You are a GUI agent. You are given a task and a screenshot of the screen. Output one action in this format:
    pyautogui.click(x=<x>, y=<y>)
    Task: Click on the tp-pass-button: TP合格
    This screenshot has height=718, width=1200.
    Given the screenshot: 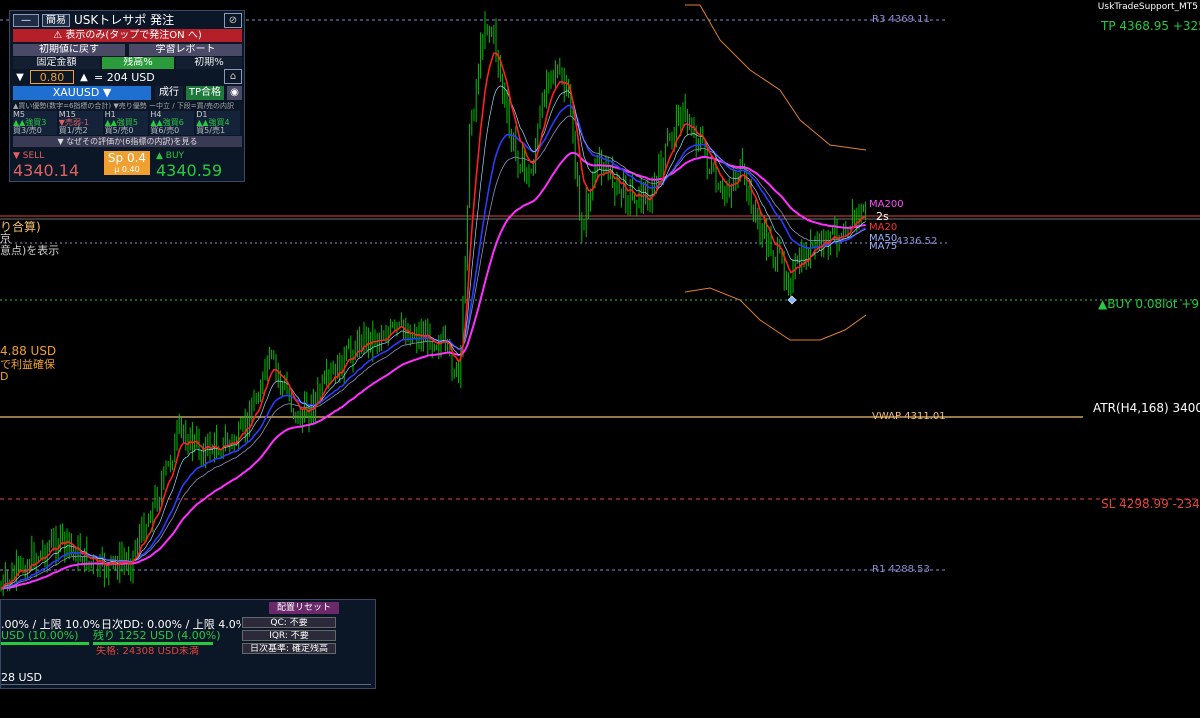 What is the action you would take?
    pyautogui.click(x=205, y=93)
    